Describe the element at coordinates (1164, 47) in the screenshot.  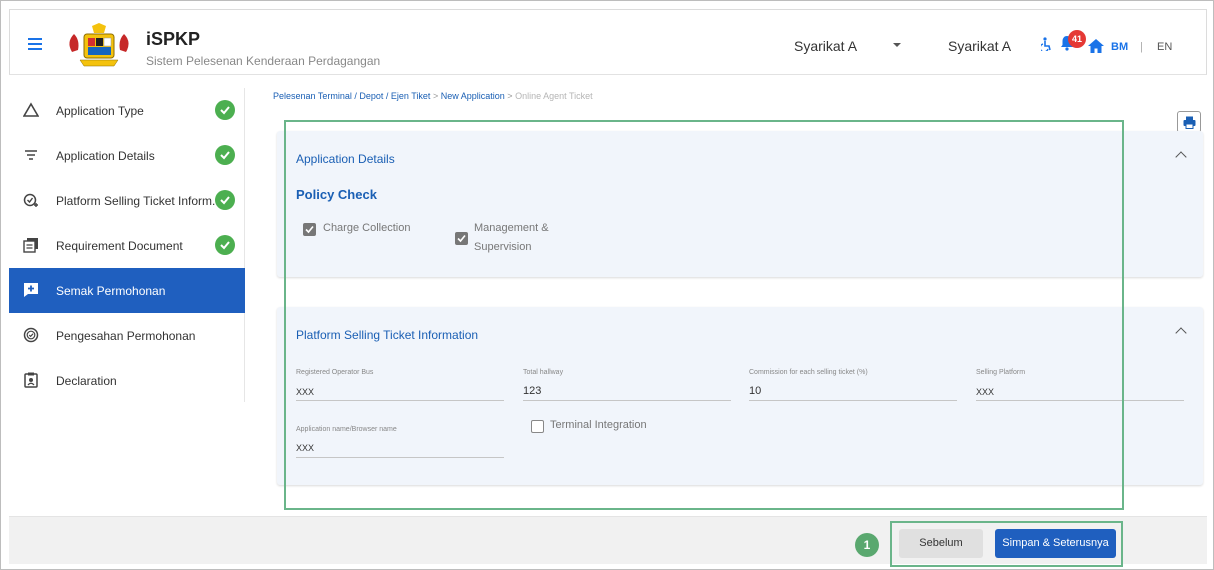
I see `lang-en-link: EN` at that location.